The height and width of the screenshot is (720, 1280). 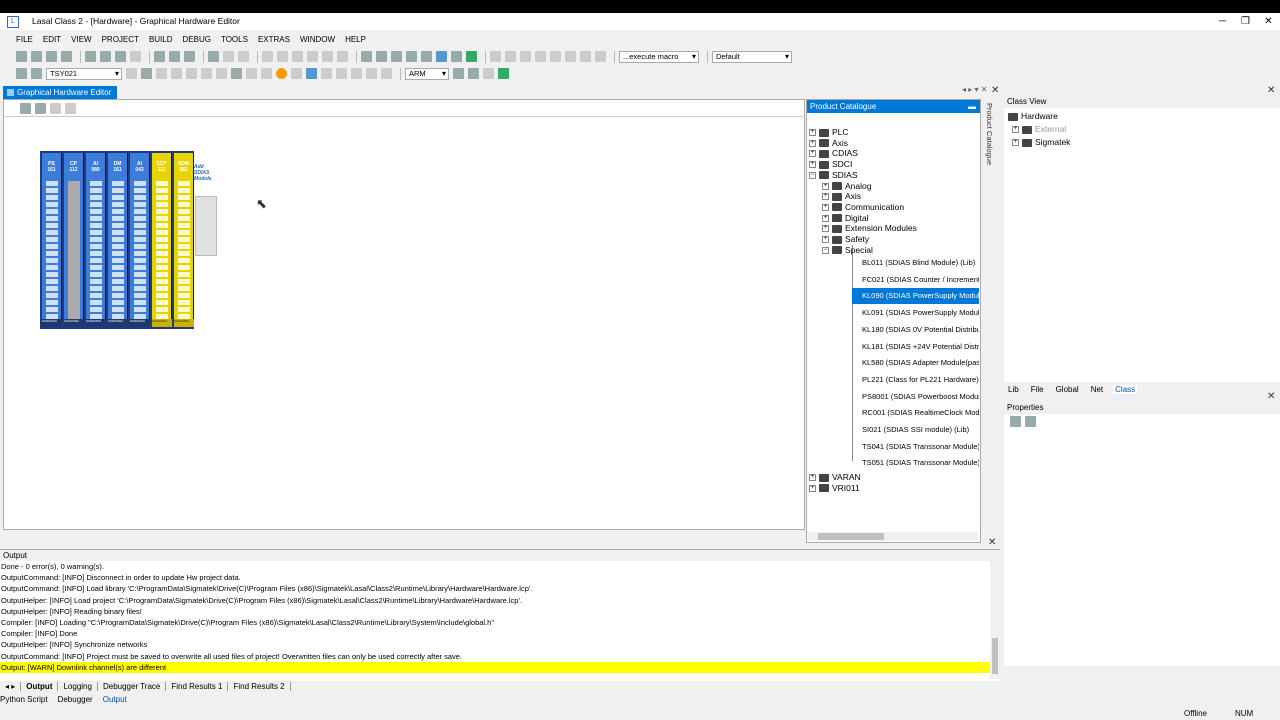 I want to click on classview-tab-net: Net, so click(x=1097, y=389).